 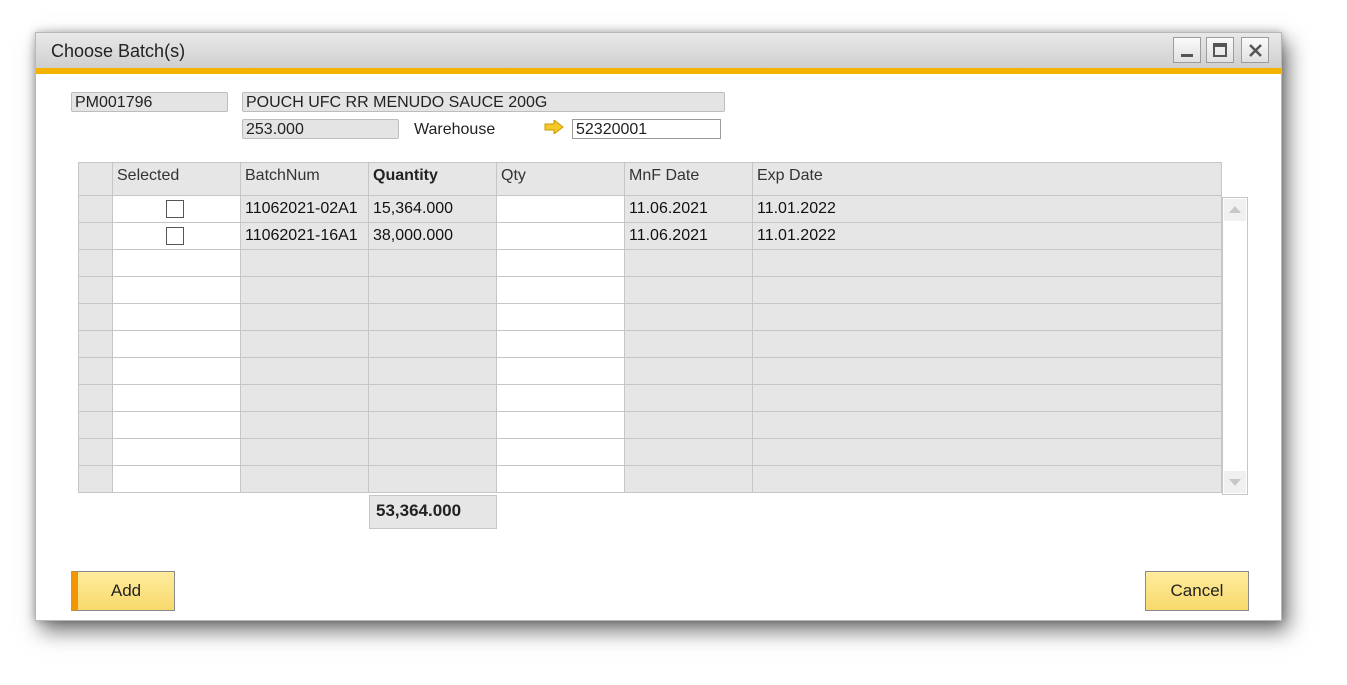 What do you see at coordinates (433, 209) in the screenshot?
I see `quantity-cell: 15,364.000` at bounding box center [433, 209].